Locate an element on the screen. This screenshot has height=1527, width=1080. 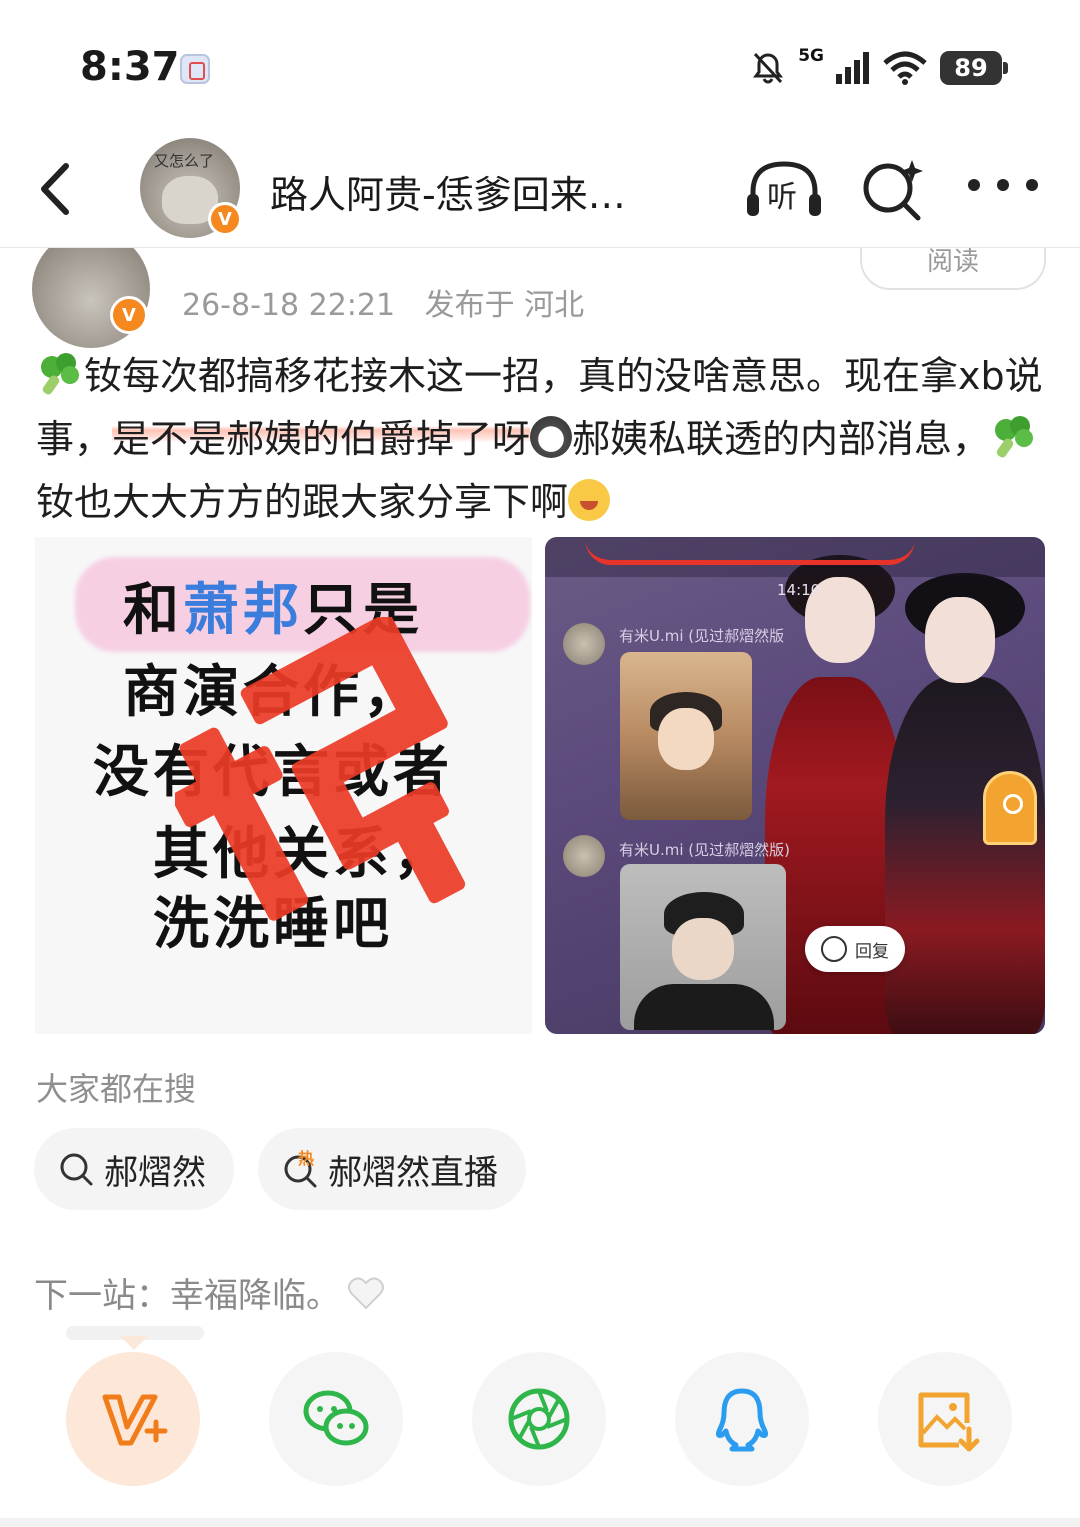
moments-icon is located at coordinates (539, 1419).